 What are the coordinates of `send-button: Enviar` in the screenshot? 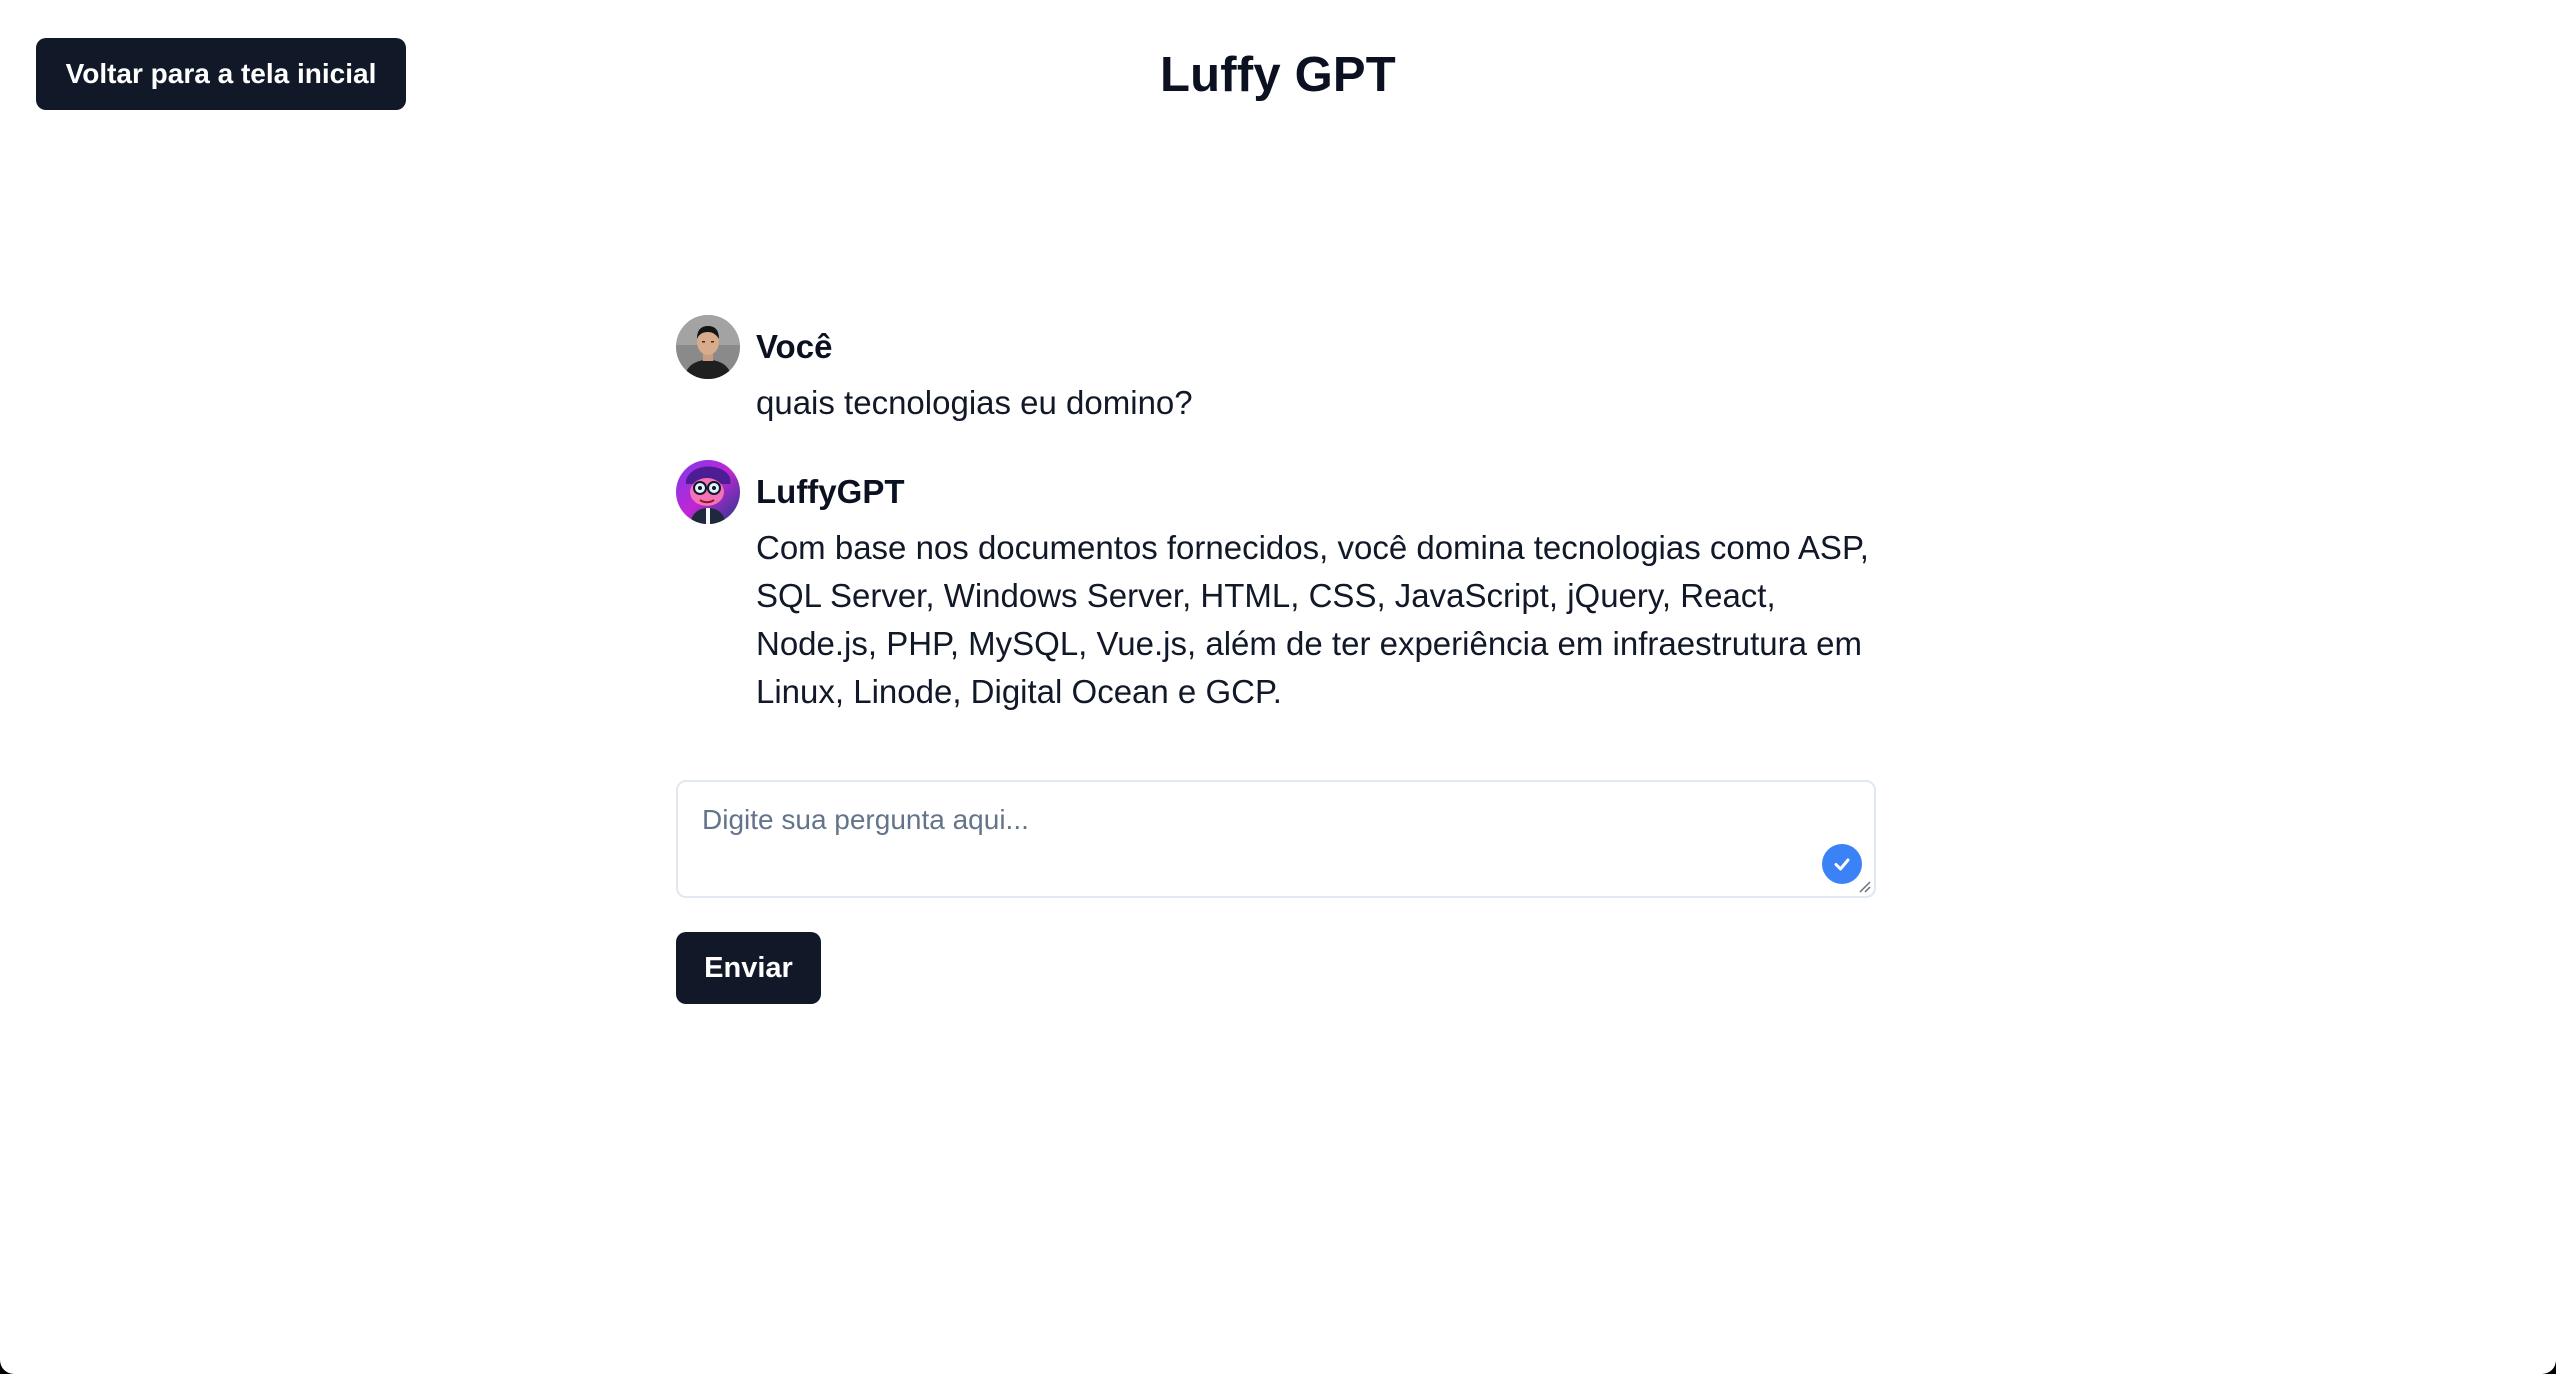 It's located at (748, 968).